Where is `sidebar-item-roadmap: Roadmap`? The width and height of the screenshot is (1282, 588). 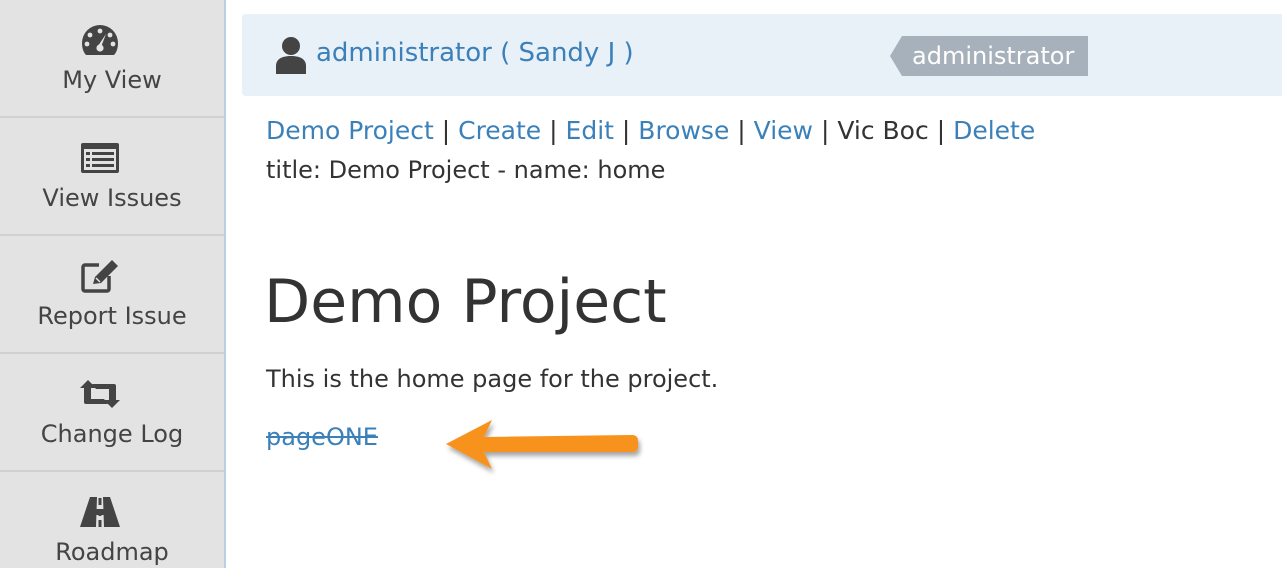 sidebar-item-roadmap: Roadmap is located at coordinates (112, 530).